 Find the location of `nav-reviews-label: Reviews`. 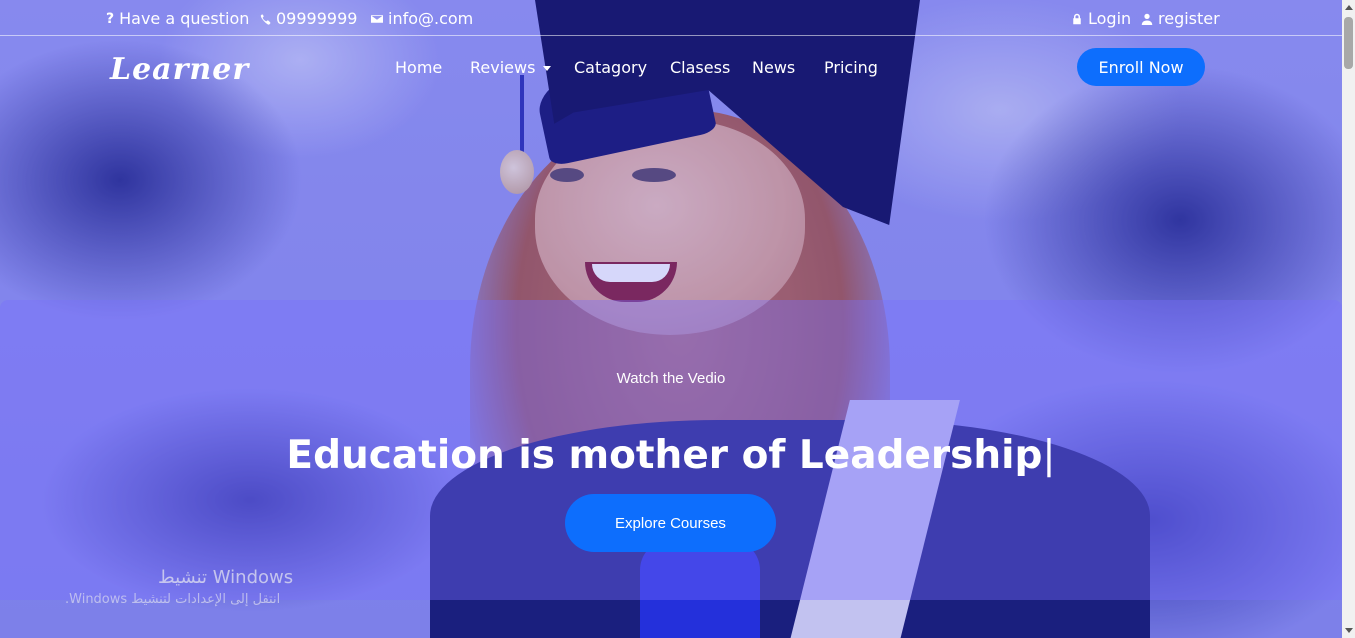

nav-reviews-label: Reviews is located at coordinates (503, 67).